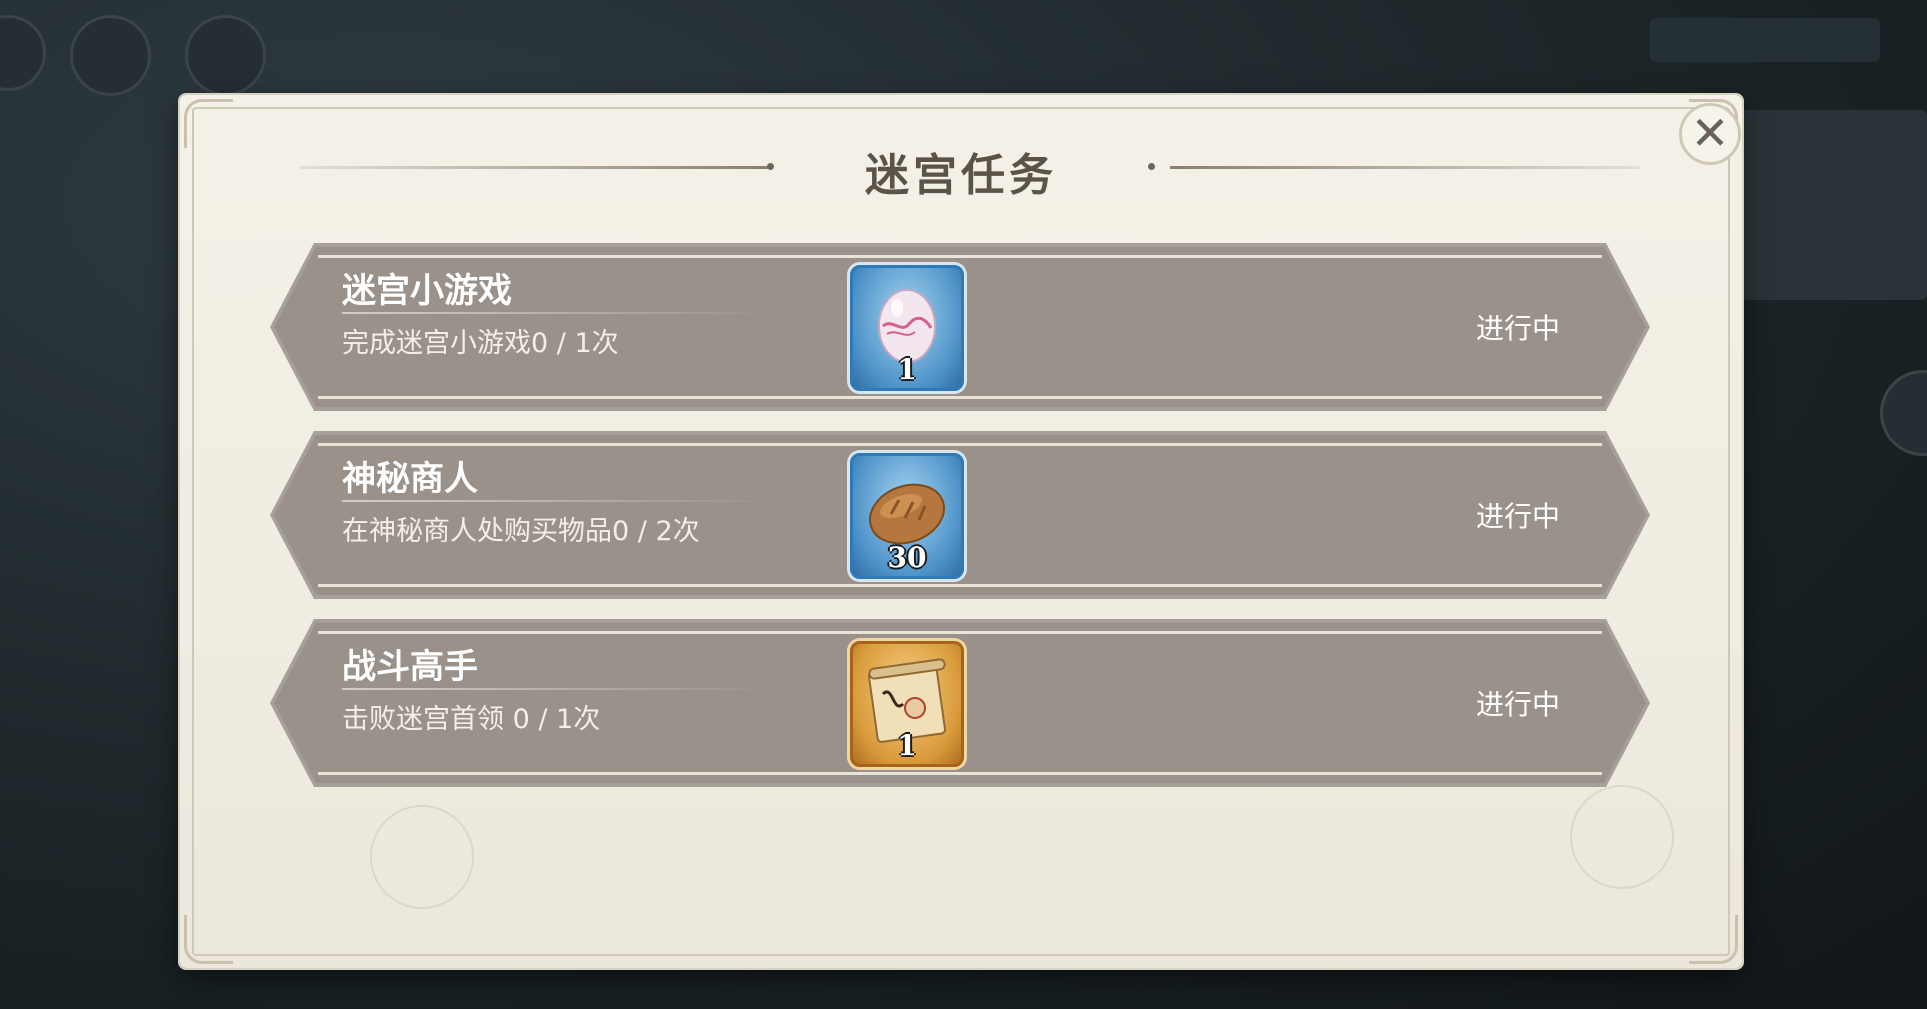 This screenshot has height=1009, width=1927. I want to click on title-dot, so click(1151, 166).